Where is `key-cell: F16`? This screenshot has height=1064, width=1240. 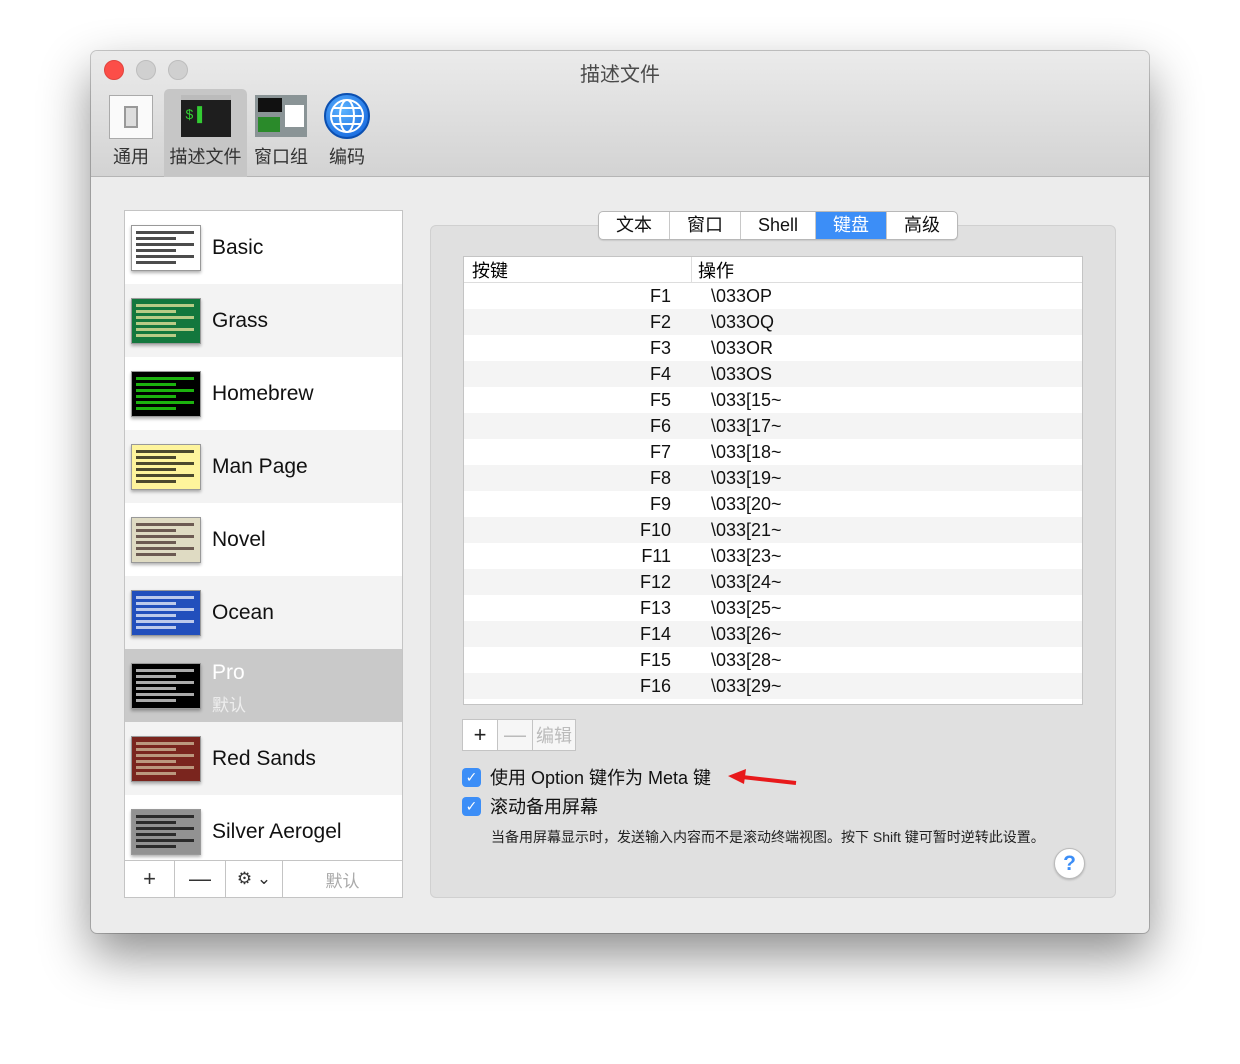
key-cell: F16 is located at coordinates (655, 685).